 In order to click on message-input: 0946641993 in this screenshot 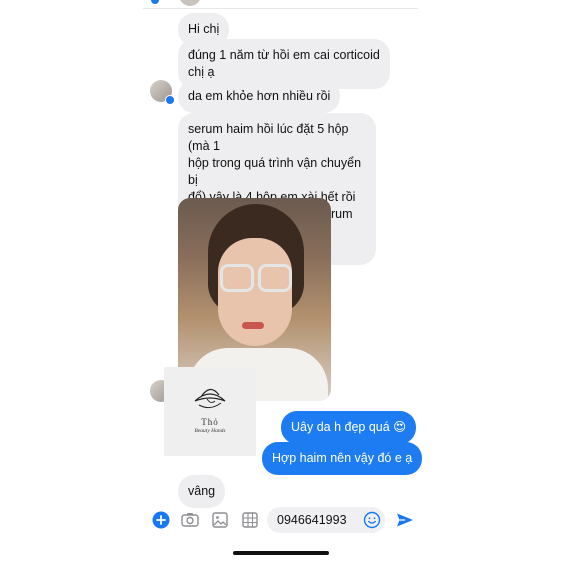, I will do `click(326, 520)`.